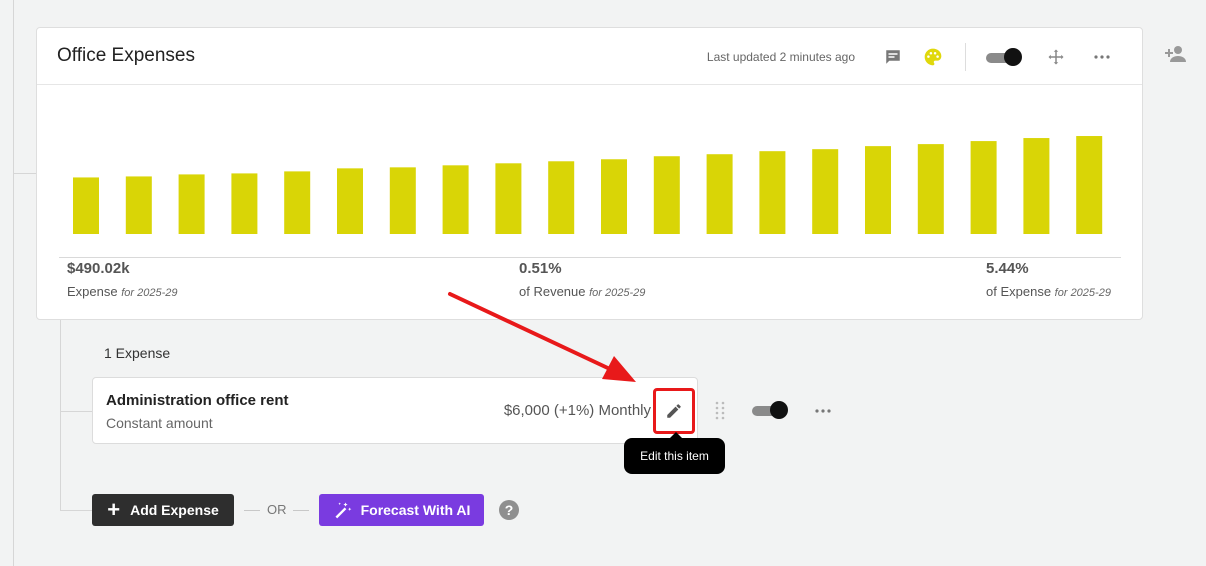  I want to click on stat-value: 5.44%, so click(1007, 268).